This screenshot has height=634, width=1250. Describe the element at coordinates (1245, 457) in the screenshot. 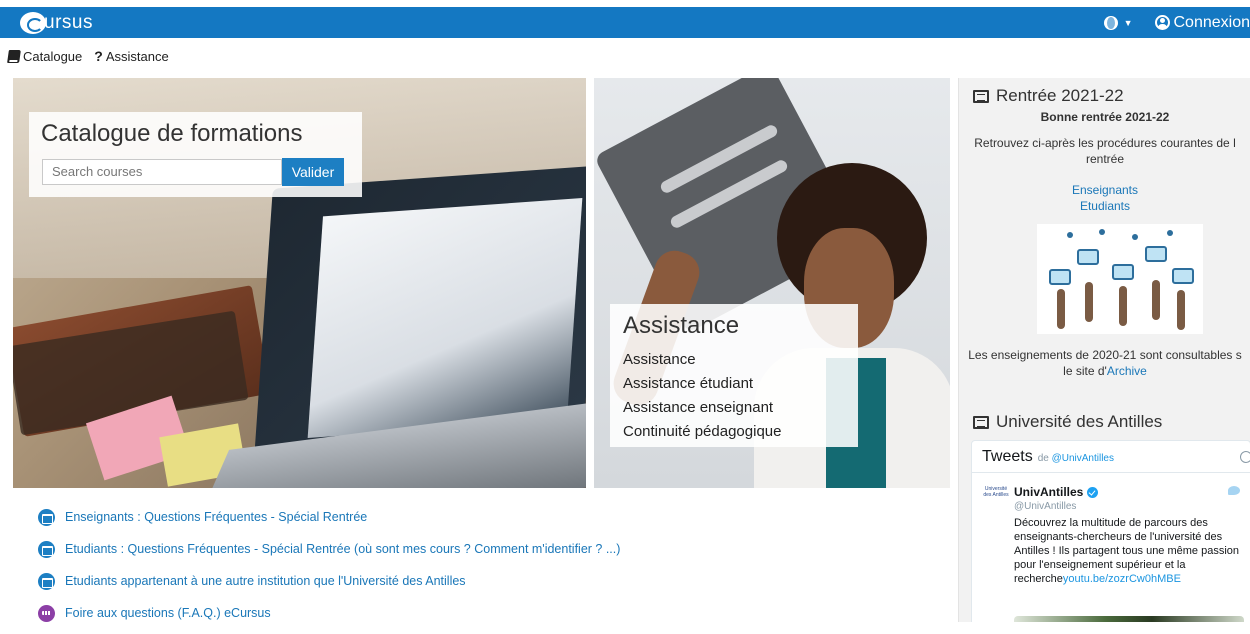

I see `info-icon` at that location.